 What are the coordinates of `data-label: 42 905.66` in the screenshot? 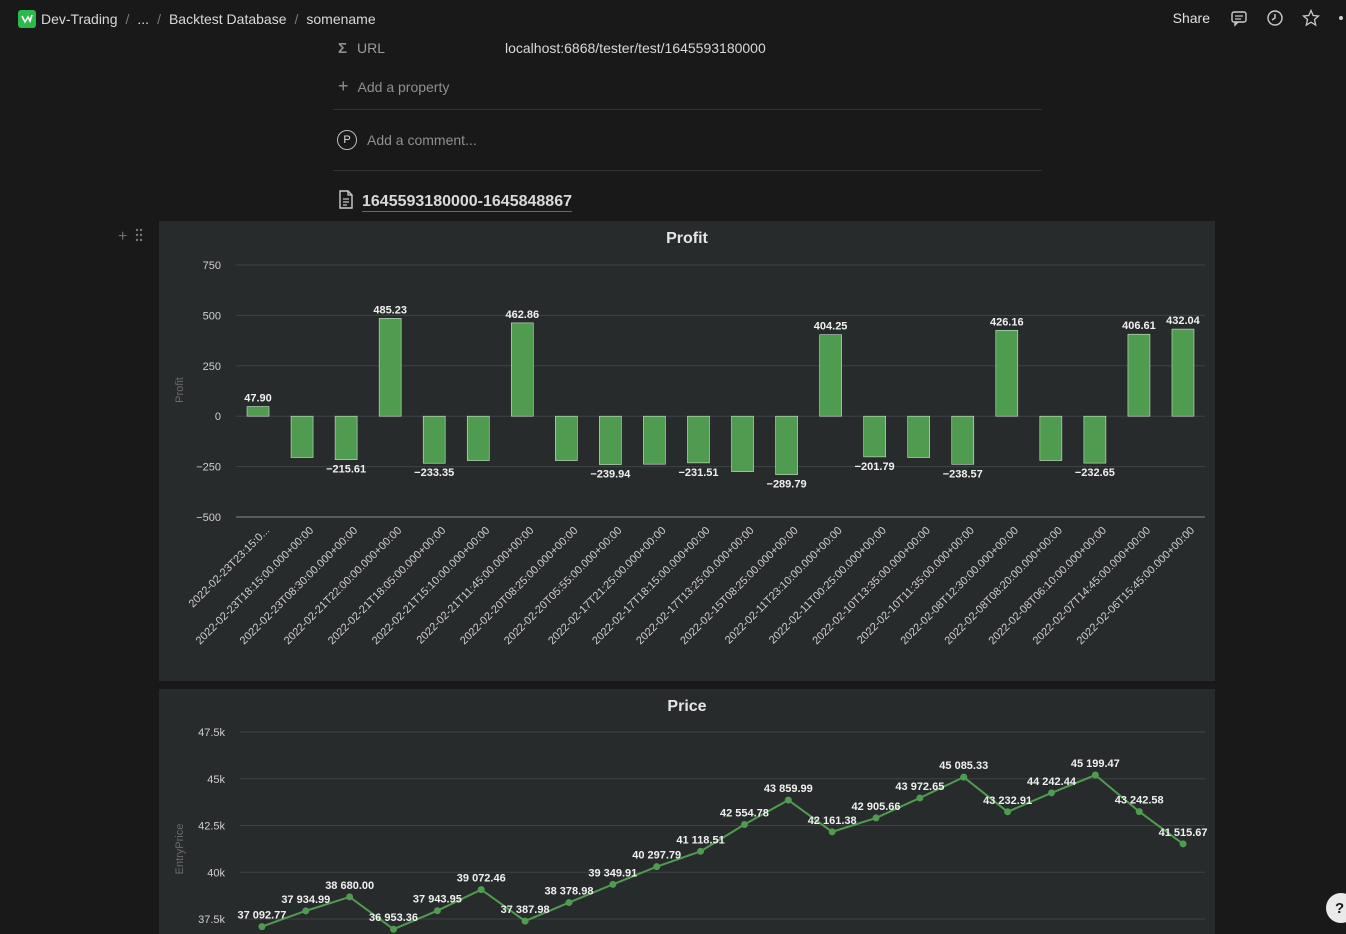 It's located at (876, 807).